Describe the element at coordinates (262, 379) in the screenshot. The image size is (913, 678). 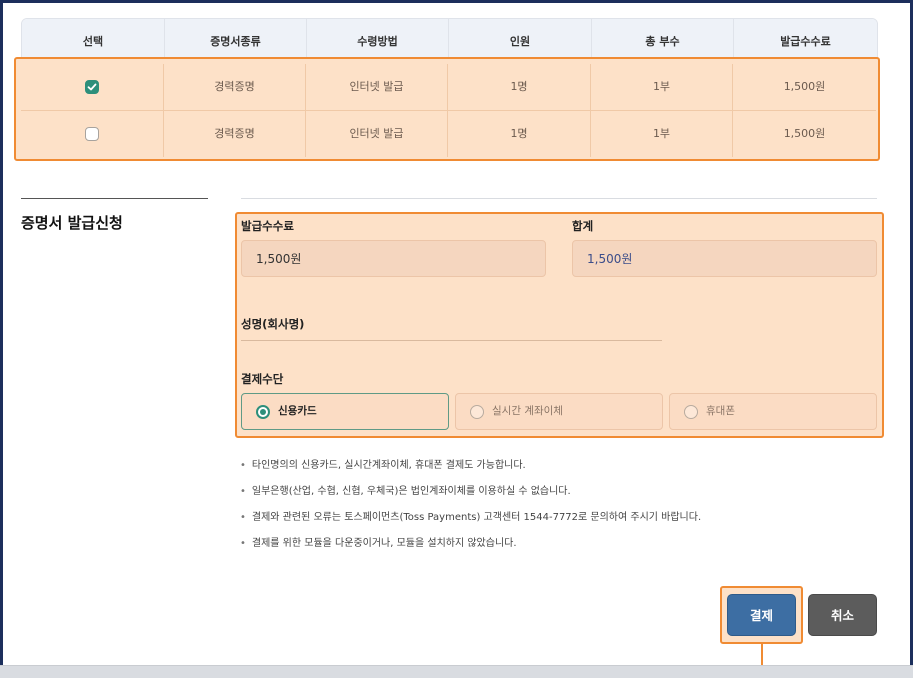
I see `payment-method-label: 결제수단` at that location.